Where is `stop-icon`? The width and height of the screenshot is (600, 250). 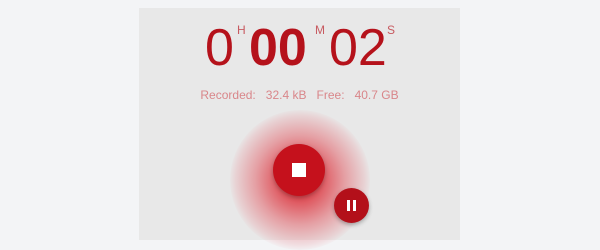 stop-icon is located at coordinates (299, 170).